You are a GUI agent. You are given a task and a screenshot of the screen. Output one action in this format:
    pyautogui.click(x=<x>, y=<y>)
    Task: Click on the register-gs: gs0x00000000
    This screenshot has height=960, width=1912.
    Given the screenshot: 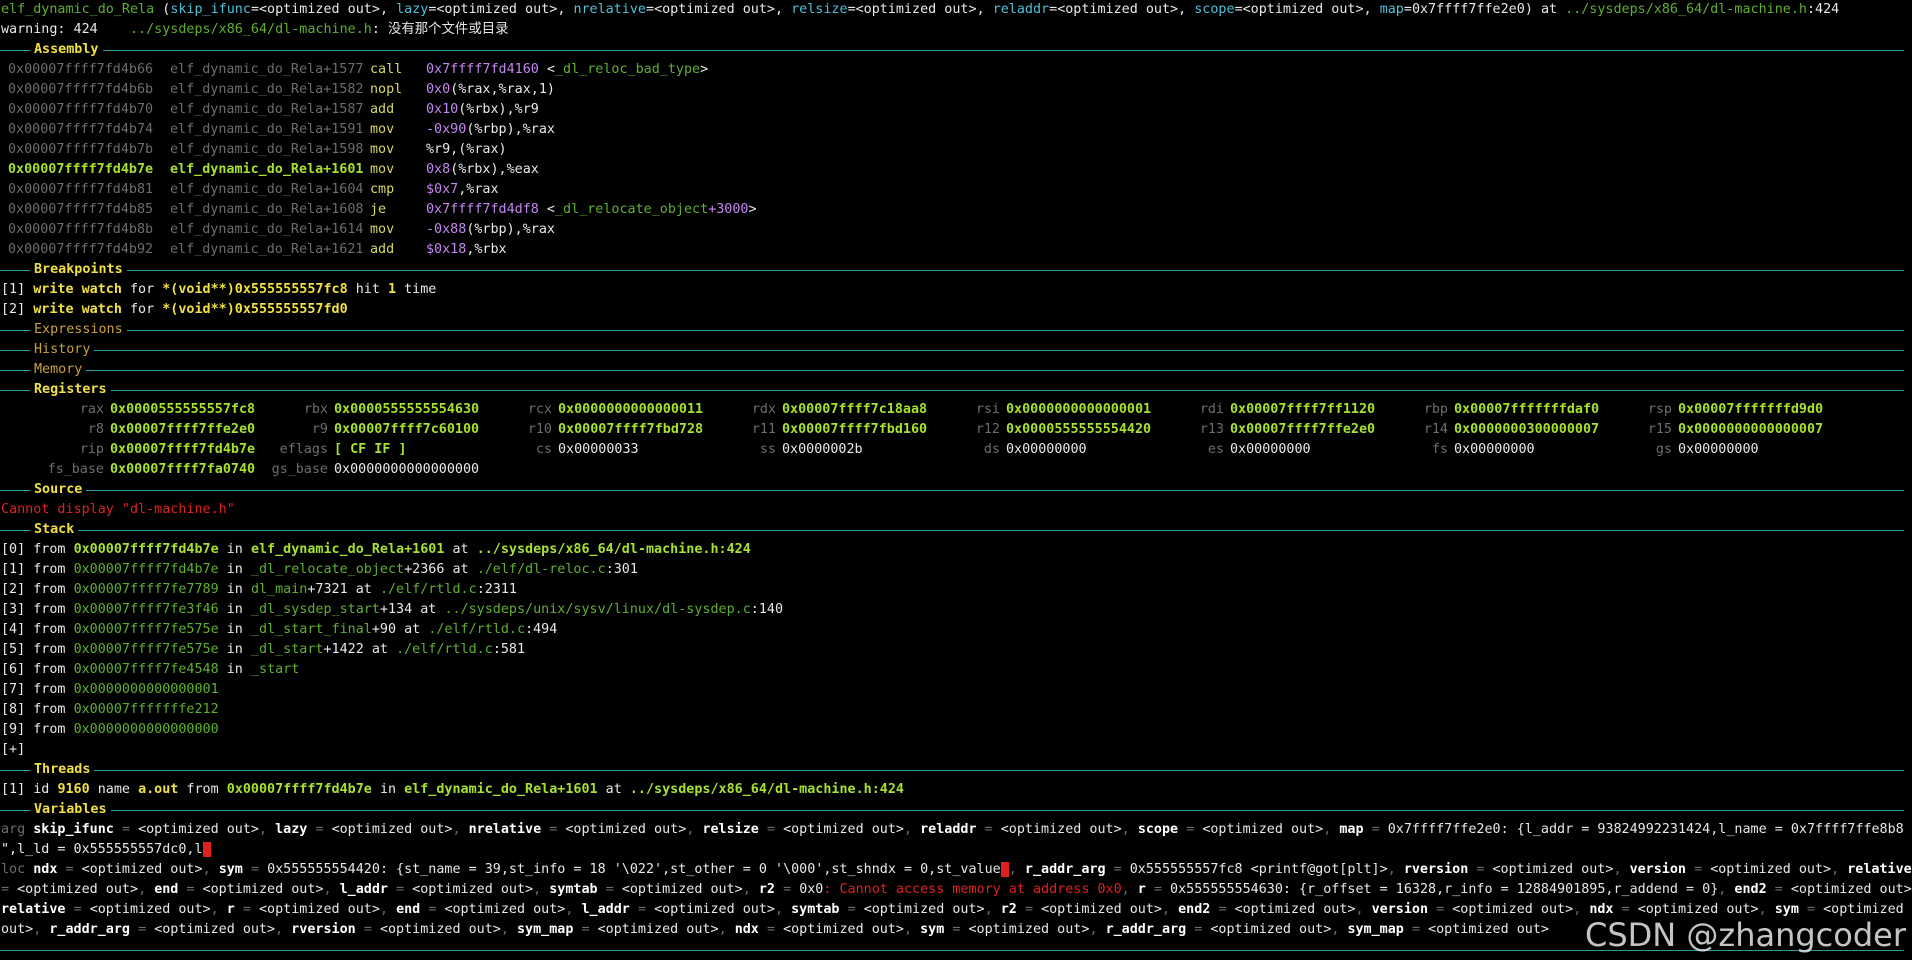 What is the action you would take?
    pyautogui.click(x=1680, y=450)
    